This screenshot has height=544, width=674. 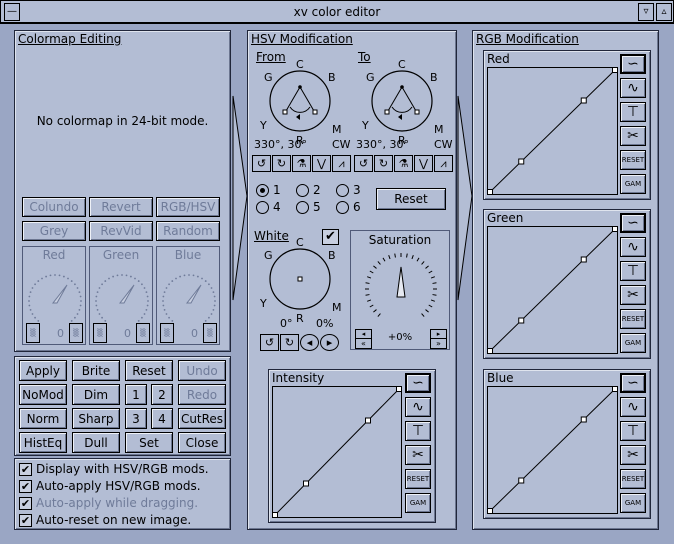 I want to click on norm-button: Norm, so click(x=43, y=418).